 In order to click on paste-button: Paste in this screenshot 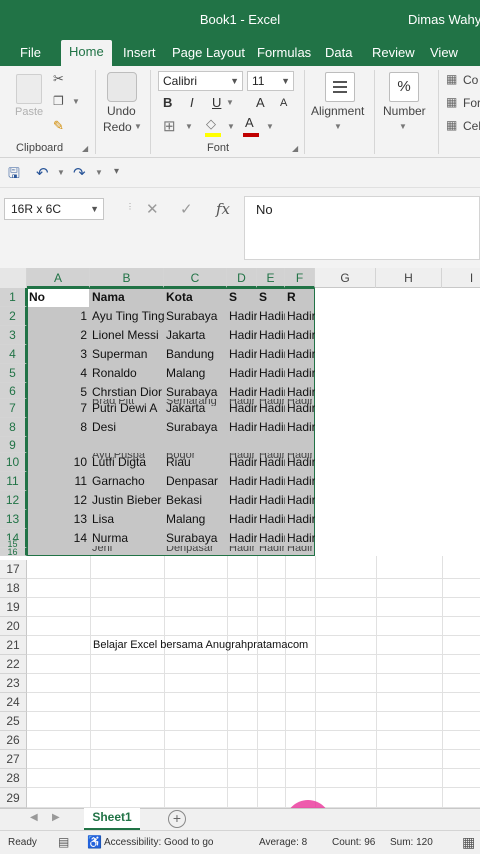, I will do `click(29, 112)`.